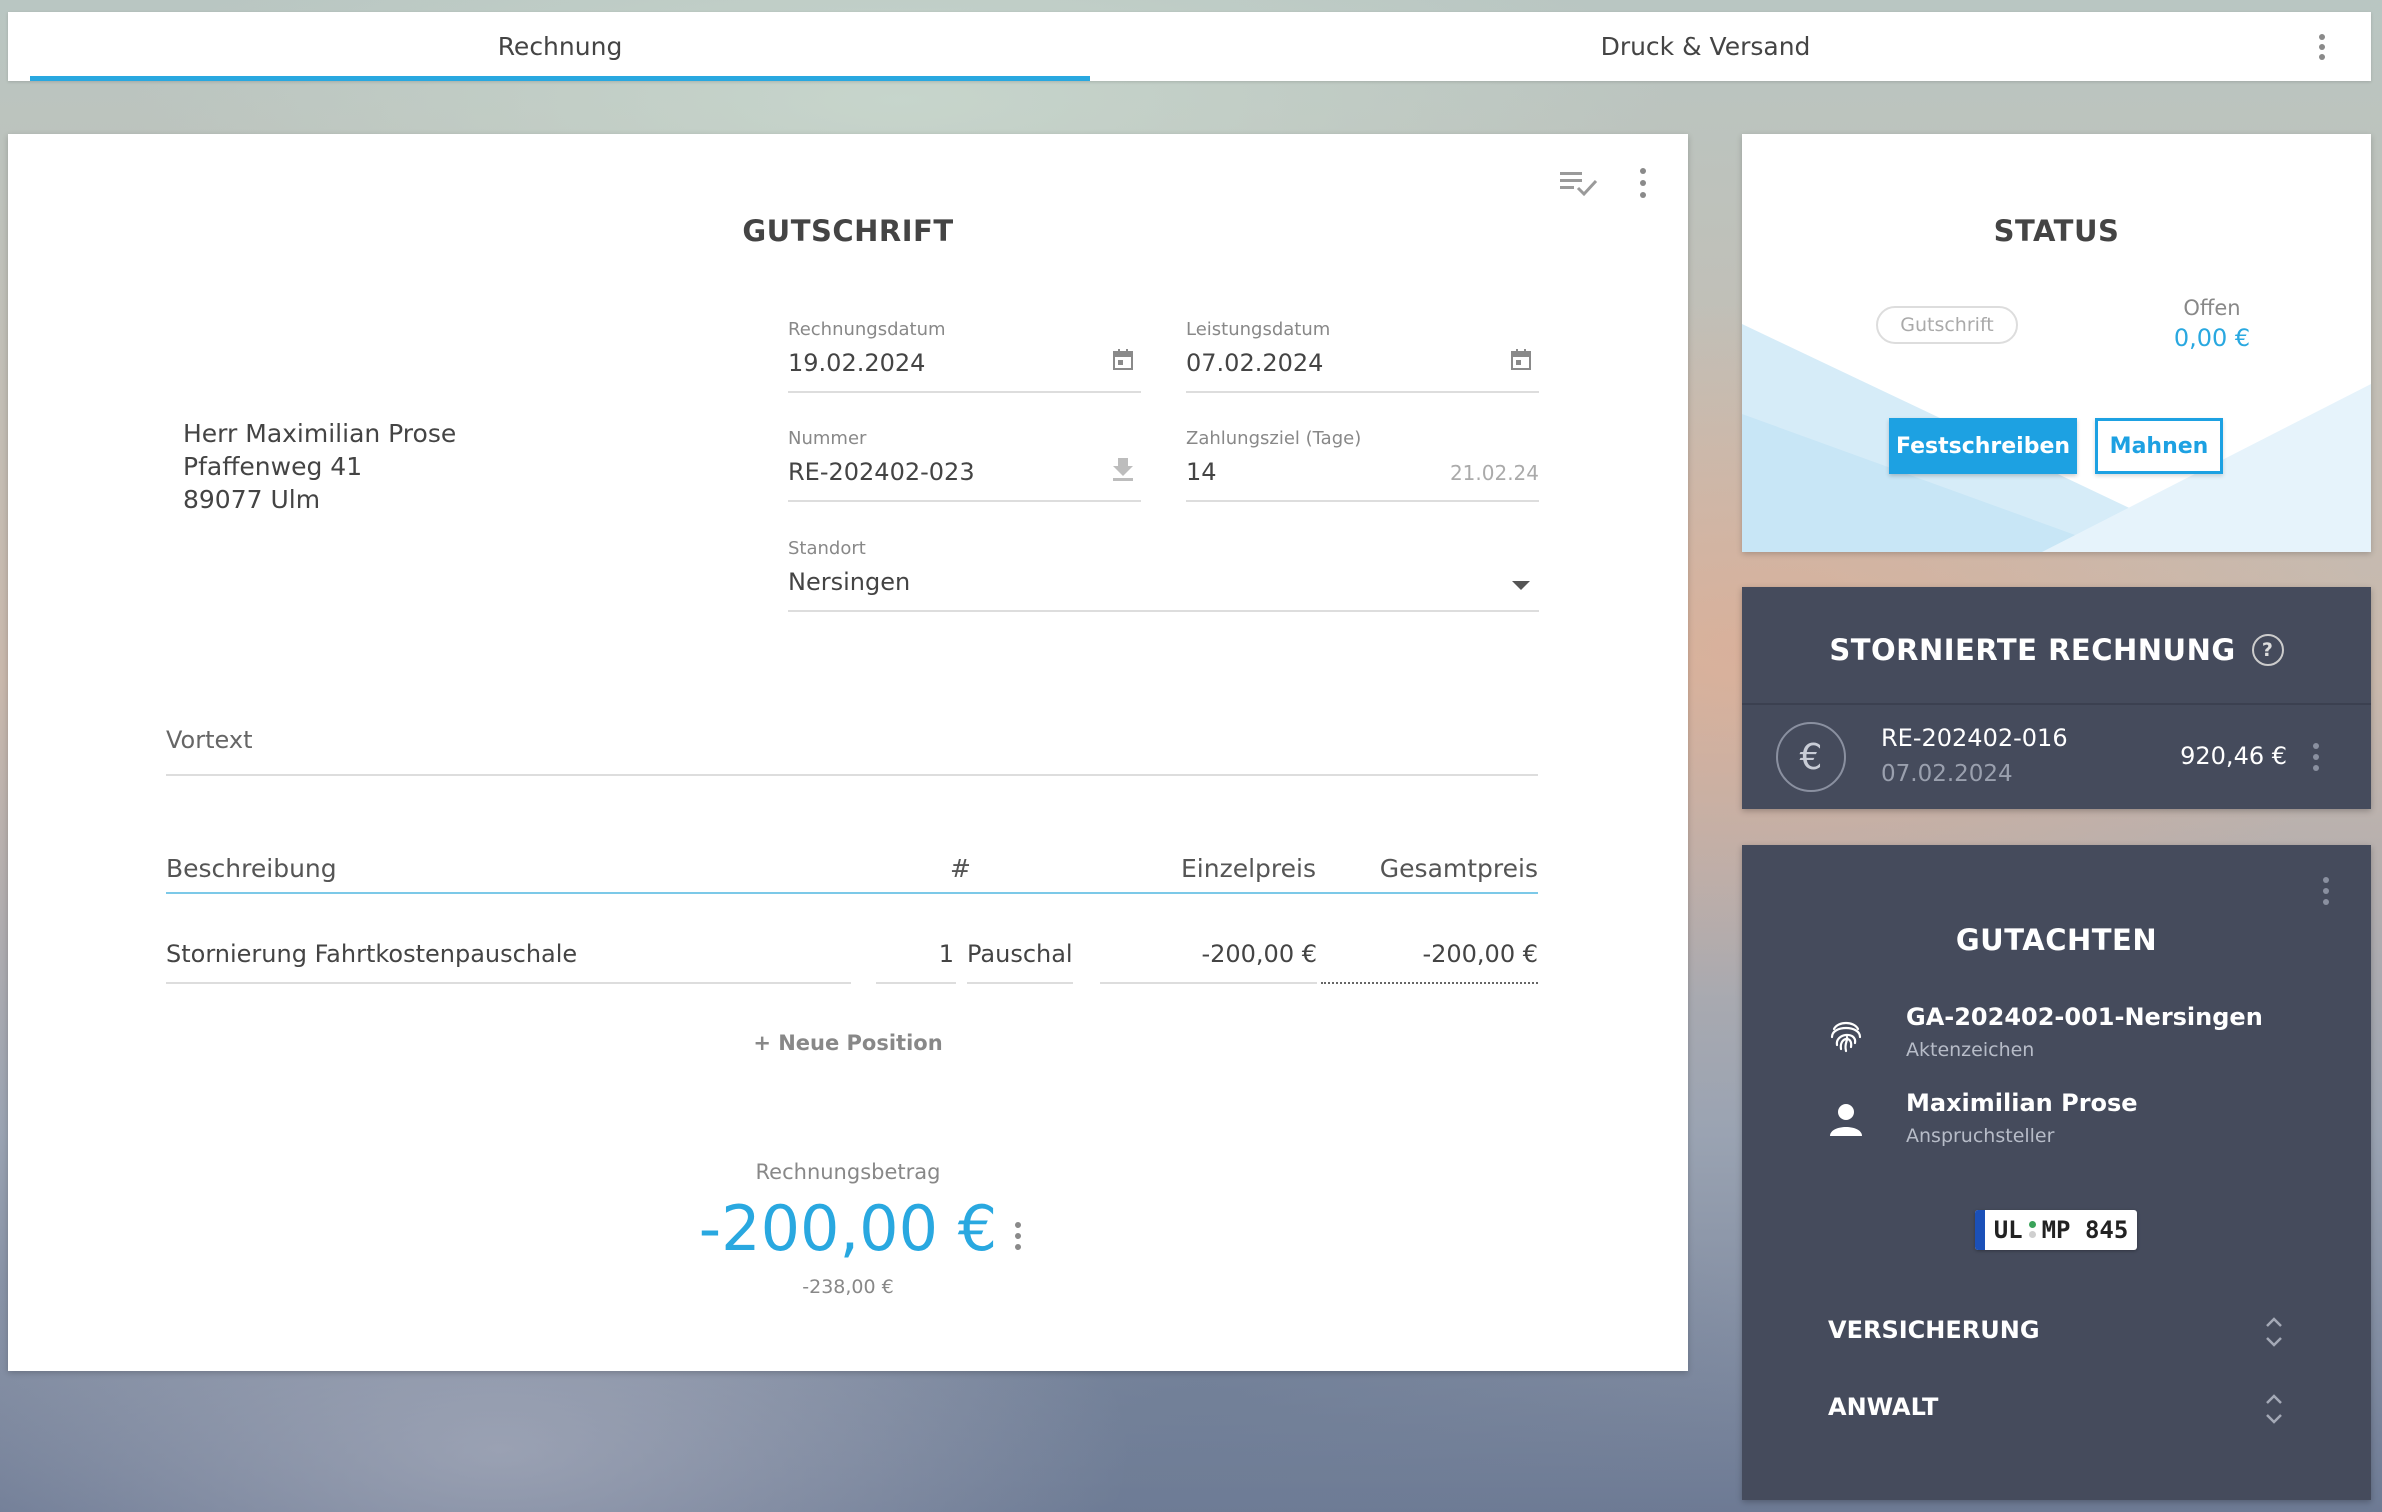  Describe the element at coordinates (2056, 704) in the screenshot. I see `divider` at that location.